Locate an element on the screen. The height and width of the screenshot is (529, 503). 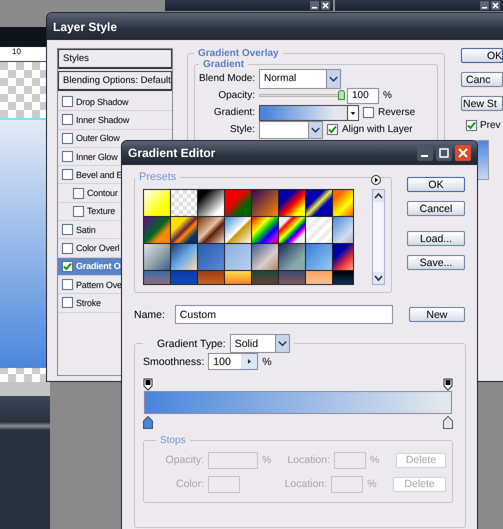
gradient-picker is located at coordinates (309, 112).